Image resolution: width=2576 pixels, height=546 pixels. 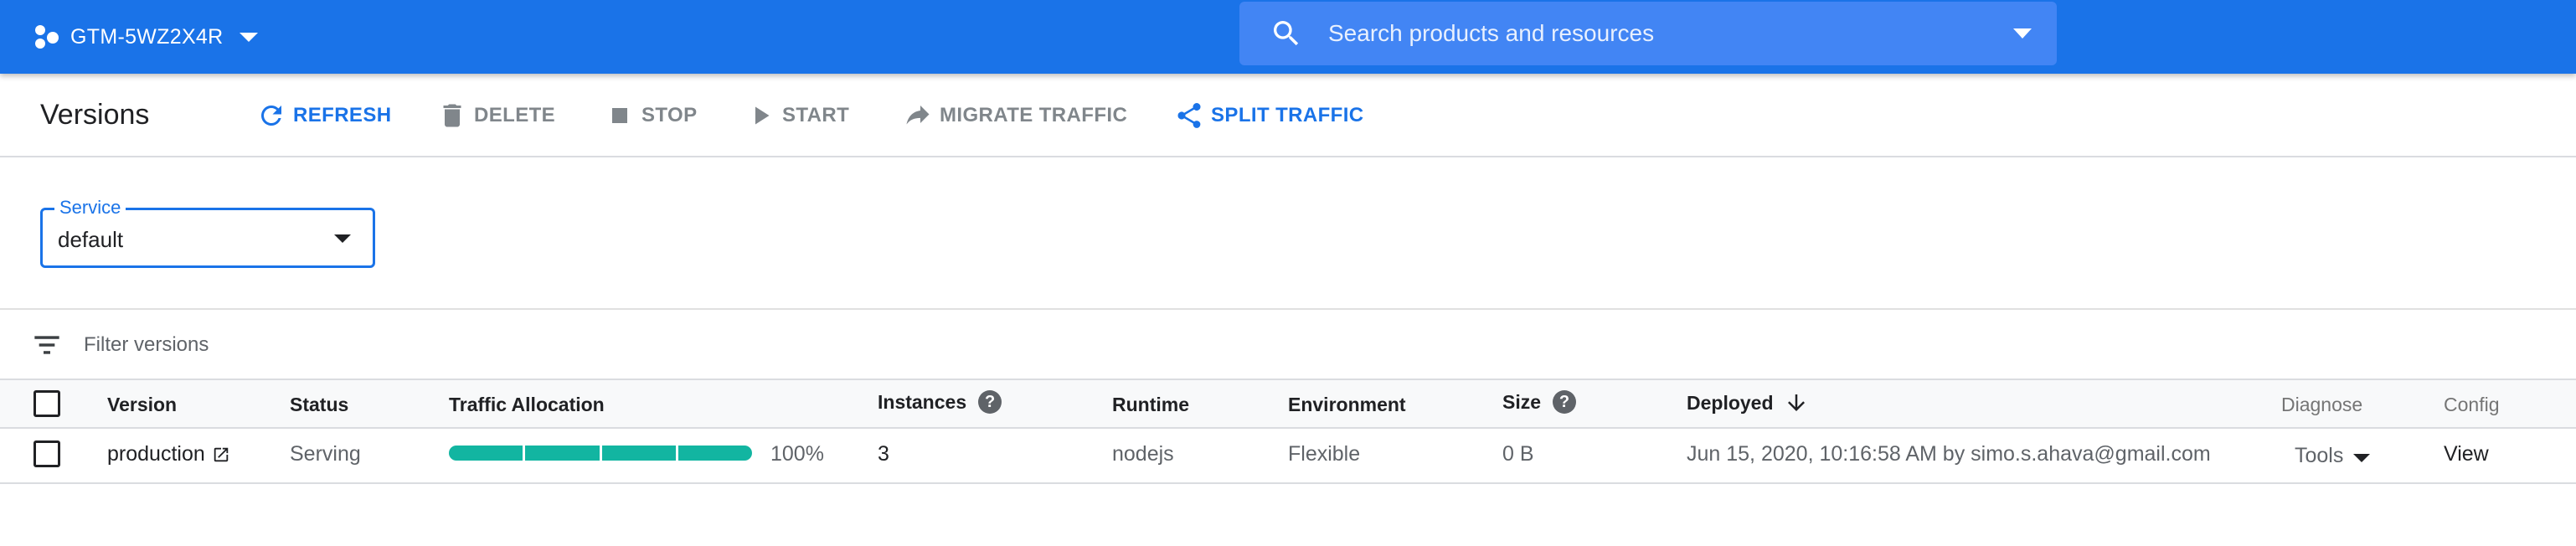 I want to click on filter-versions-input, so click(x=419, y=345).